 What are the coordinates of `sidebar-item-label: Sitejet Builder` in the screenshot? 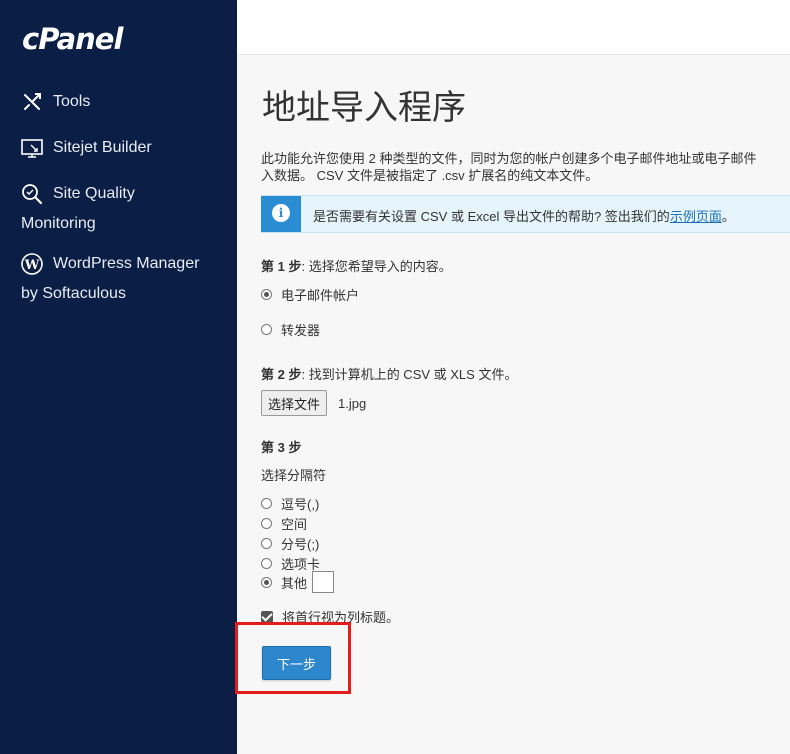 It's located at (102, 147).